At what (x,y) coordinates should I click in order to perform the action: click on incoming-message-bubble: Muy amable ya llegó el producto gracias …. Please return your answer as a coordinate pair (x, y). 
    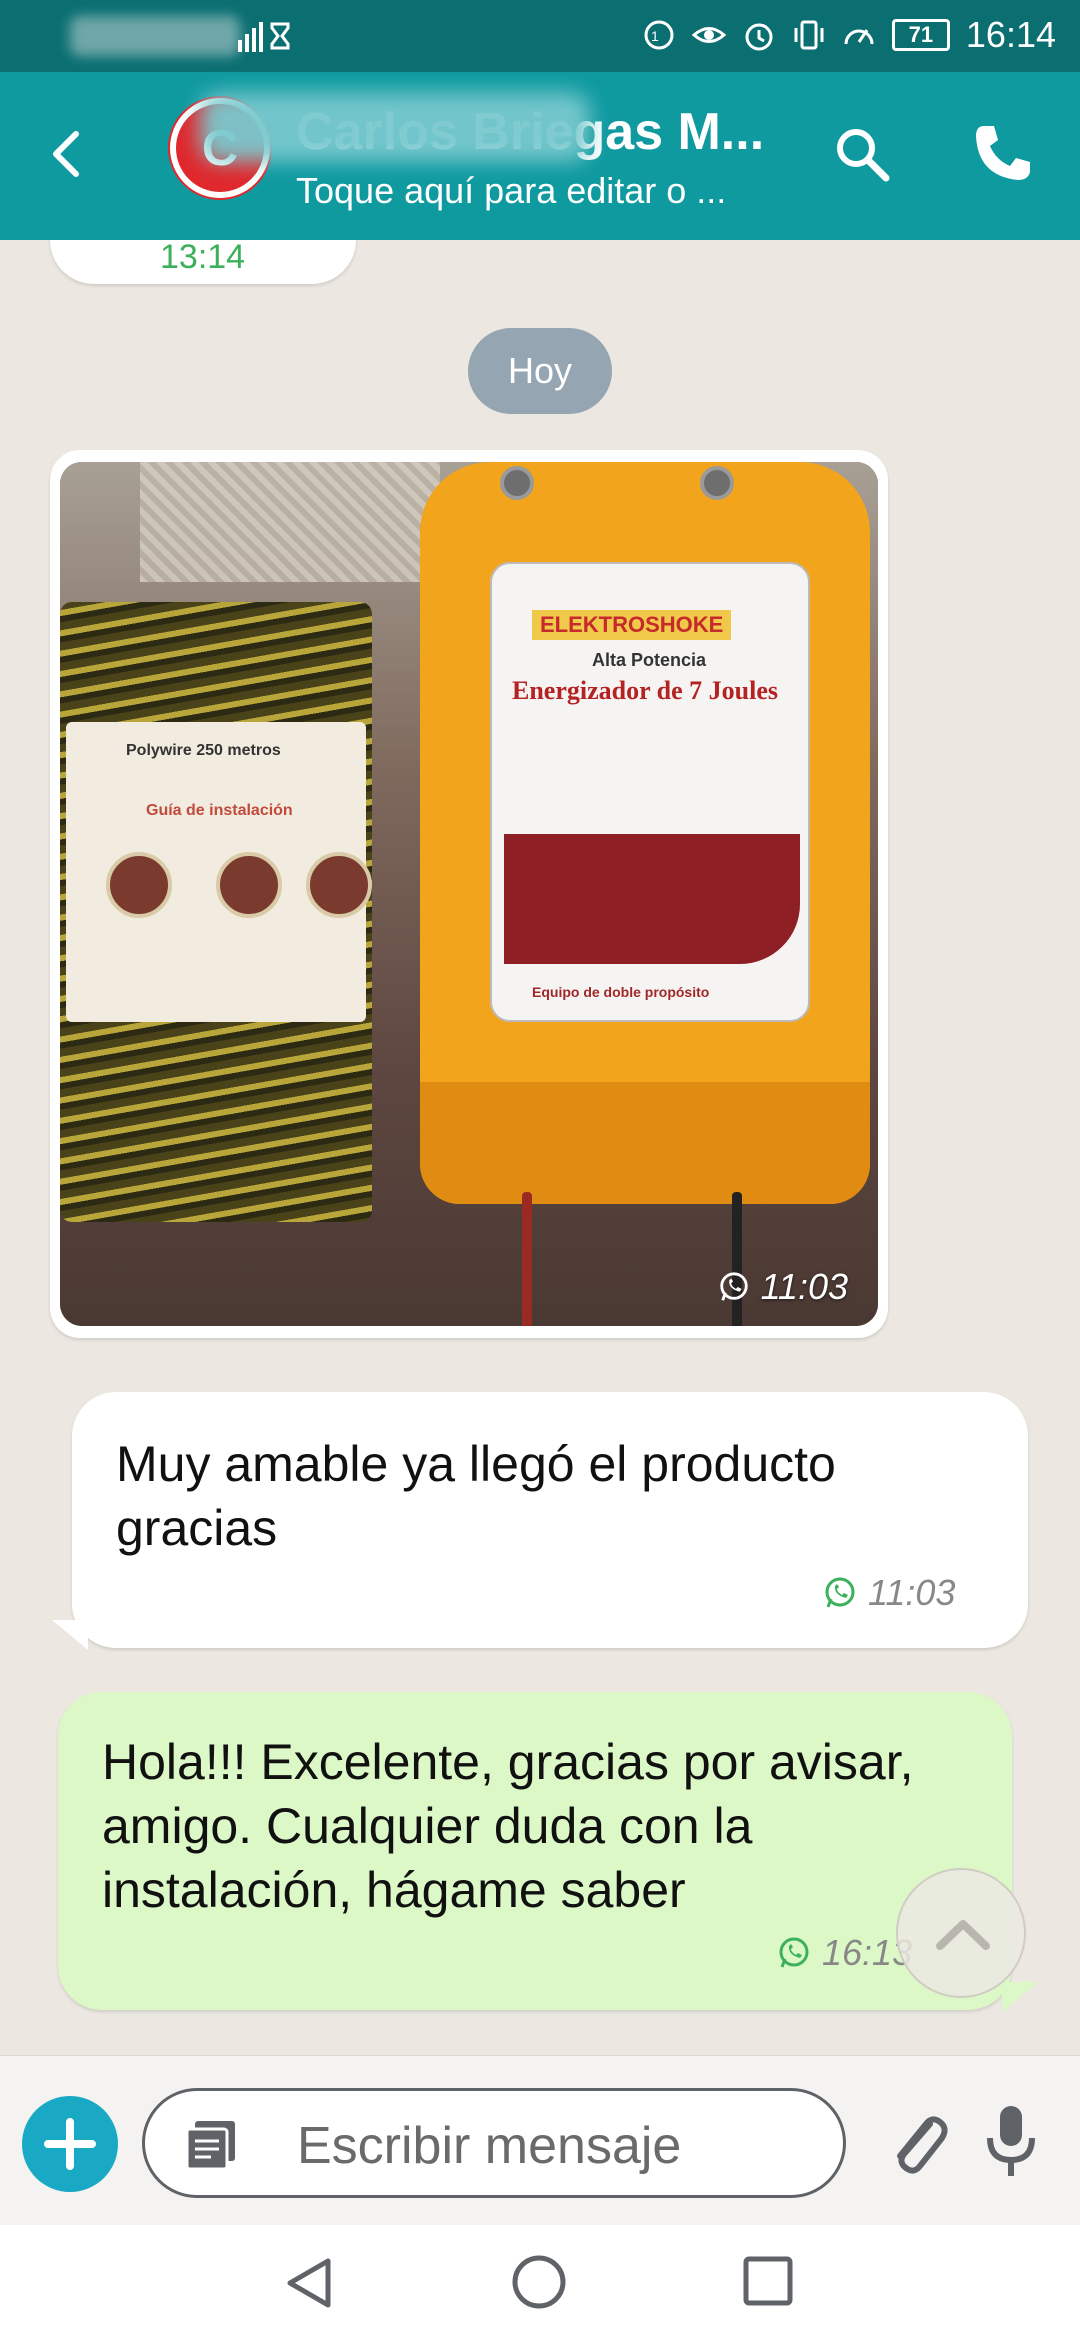
    Looking at the image, I should click on (550, 1520).